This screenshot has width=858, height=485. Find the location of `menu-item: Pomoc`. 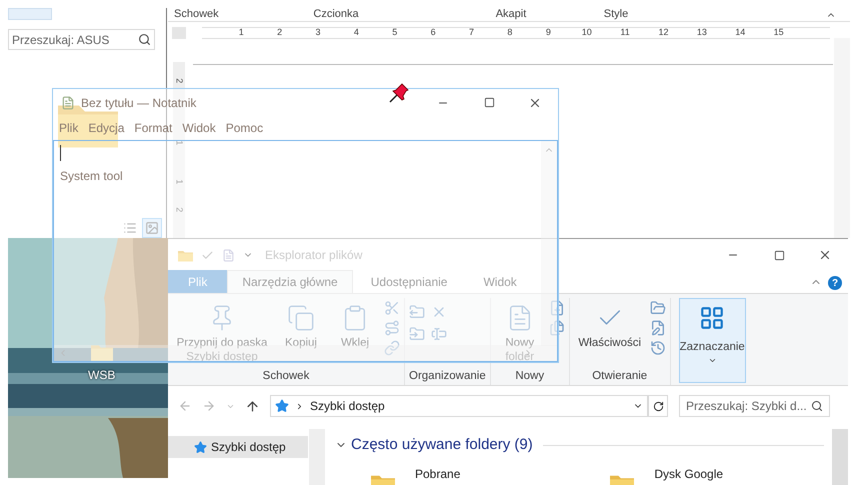

menu-item: Pomoc is located at coordinates (245, 128).